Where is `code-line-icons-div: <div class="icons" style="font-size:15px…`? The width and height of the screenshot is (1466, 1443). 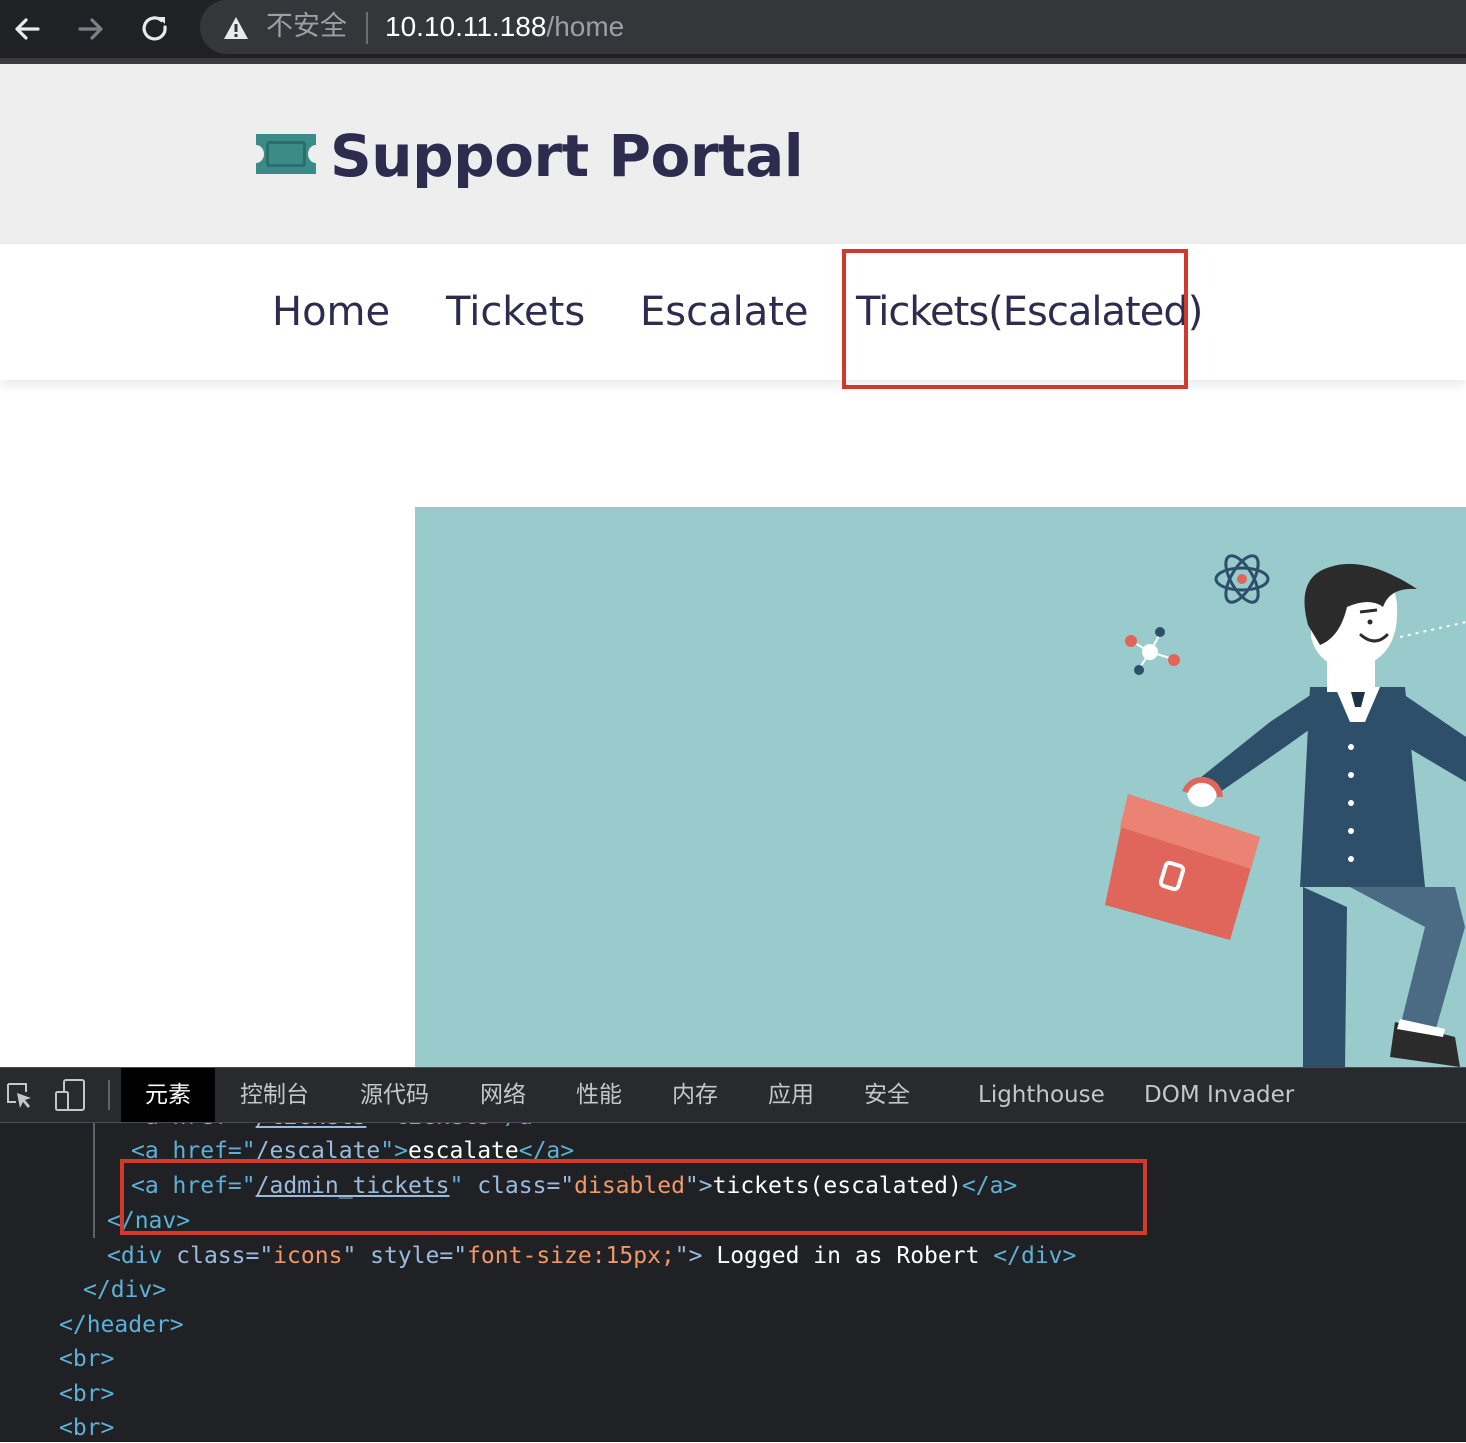
code-line-icons-div: <div class="icons" style="font-size:15px… is located at coordinates (591, 1256).